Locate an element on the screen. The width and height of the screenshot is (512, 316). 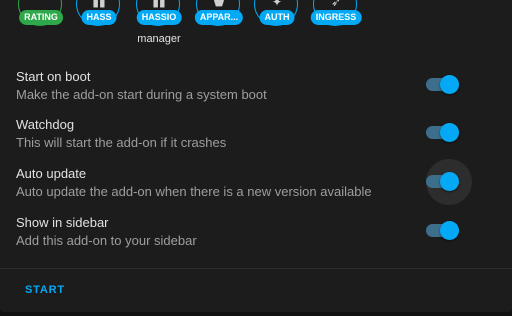
start-on-boot-toggle is located at coordinates (444, 85).